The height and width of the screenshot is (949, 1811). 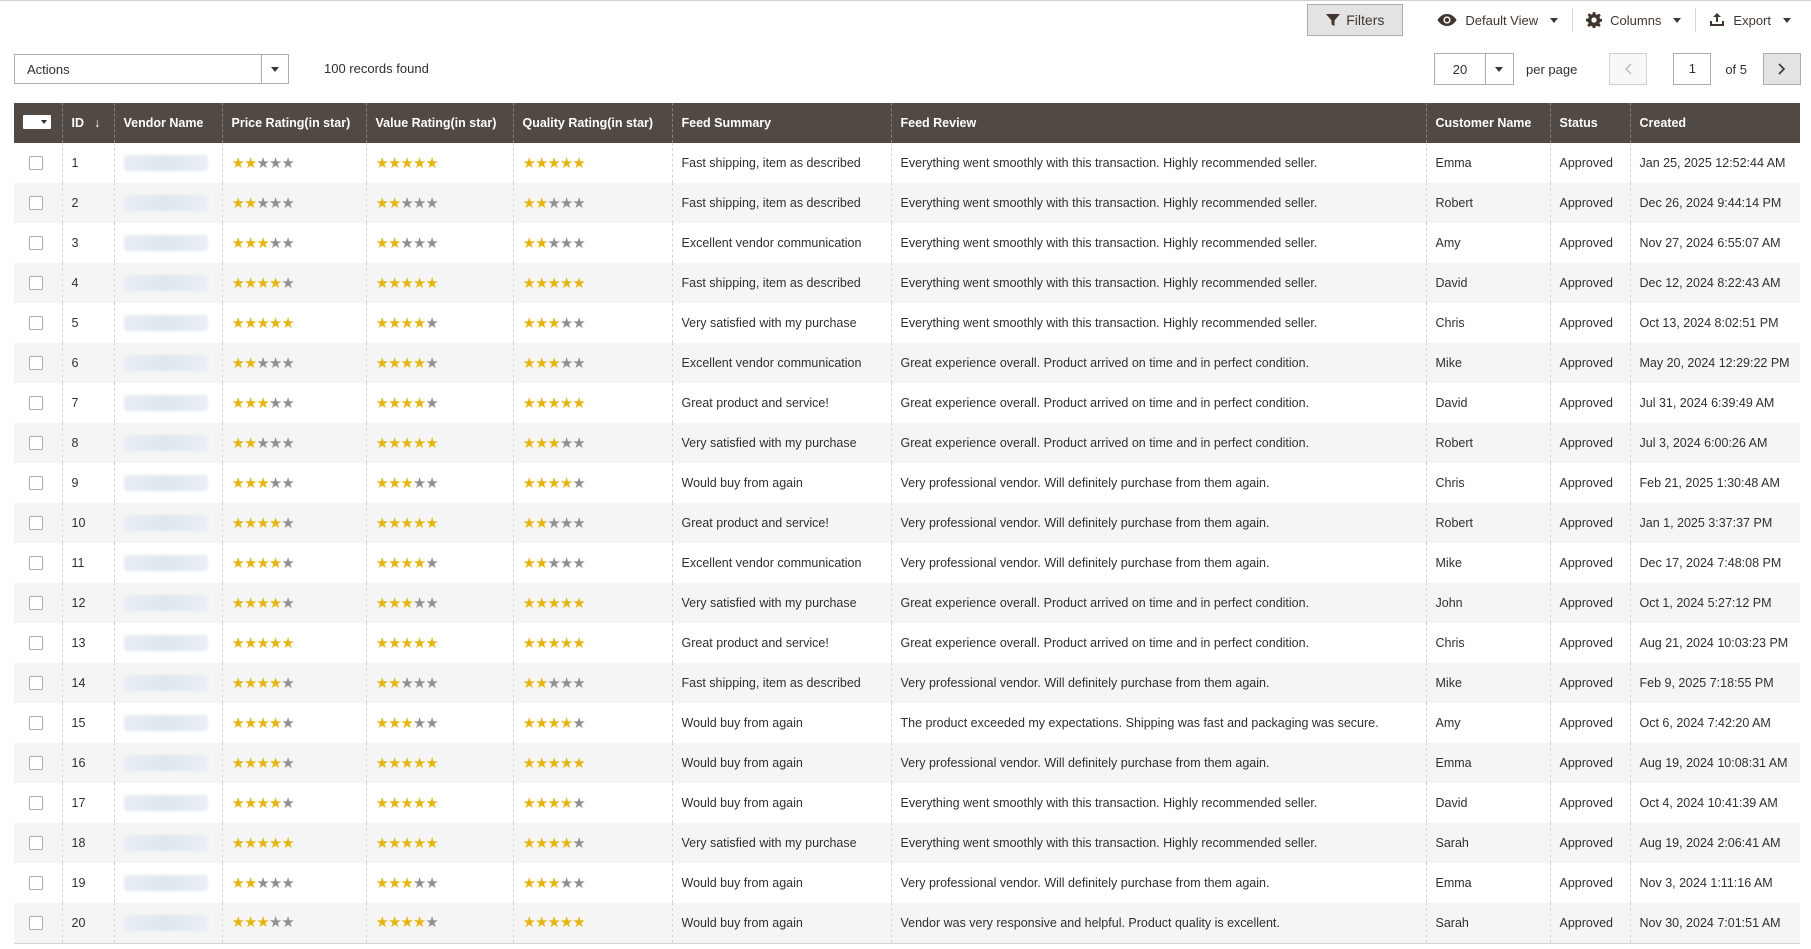 I want to click on row-select-cell, so click(x=38, y=283).